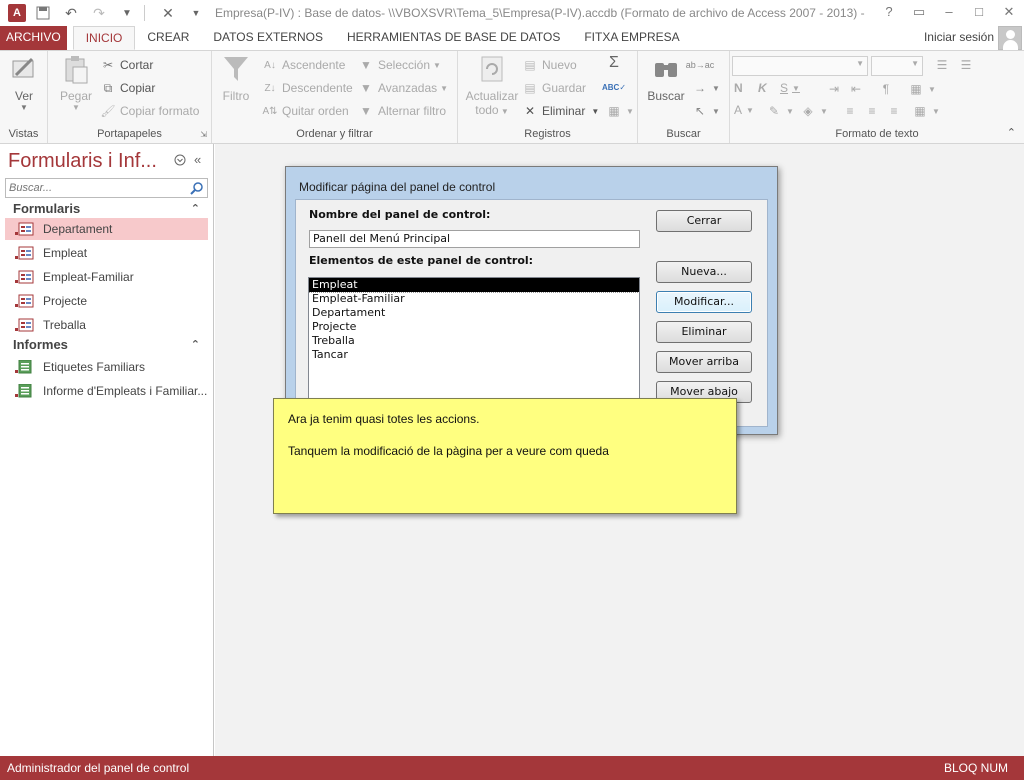 This screenshot has height=780, width=1024. Describe the element at coordinates (104, 38) in the screenshot. I see `tab-inicio: INICIO` at that location.